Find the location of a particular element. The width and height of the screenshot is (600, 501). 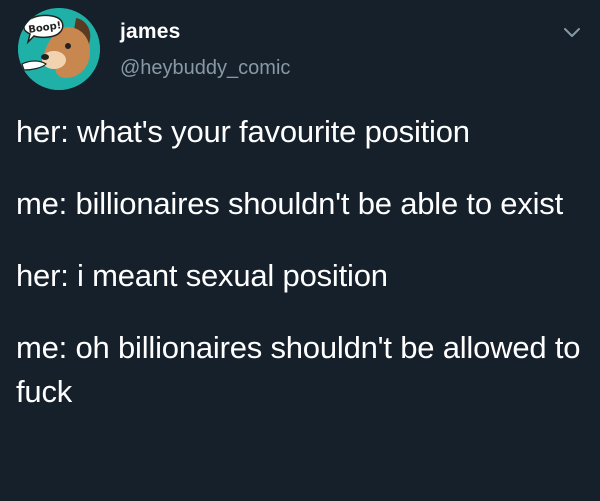

author-names: james @heybuddy_comic is located at coordinates (205, 50).